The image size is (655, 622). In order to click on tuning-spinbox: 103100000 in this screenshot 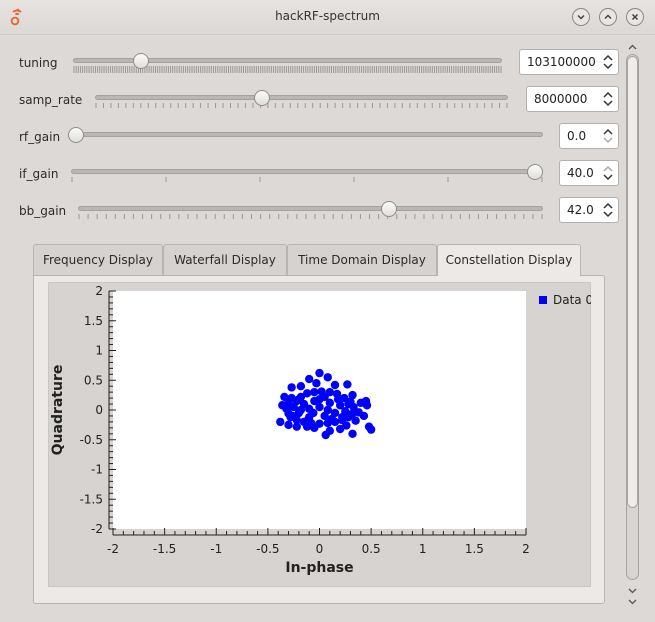, I will do `click(569, 62)`.